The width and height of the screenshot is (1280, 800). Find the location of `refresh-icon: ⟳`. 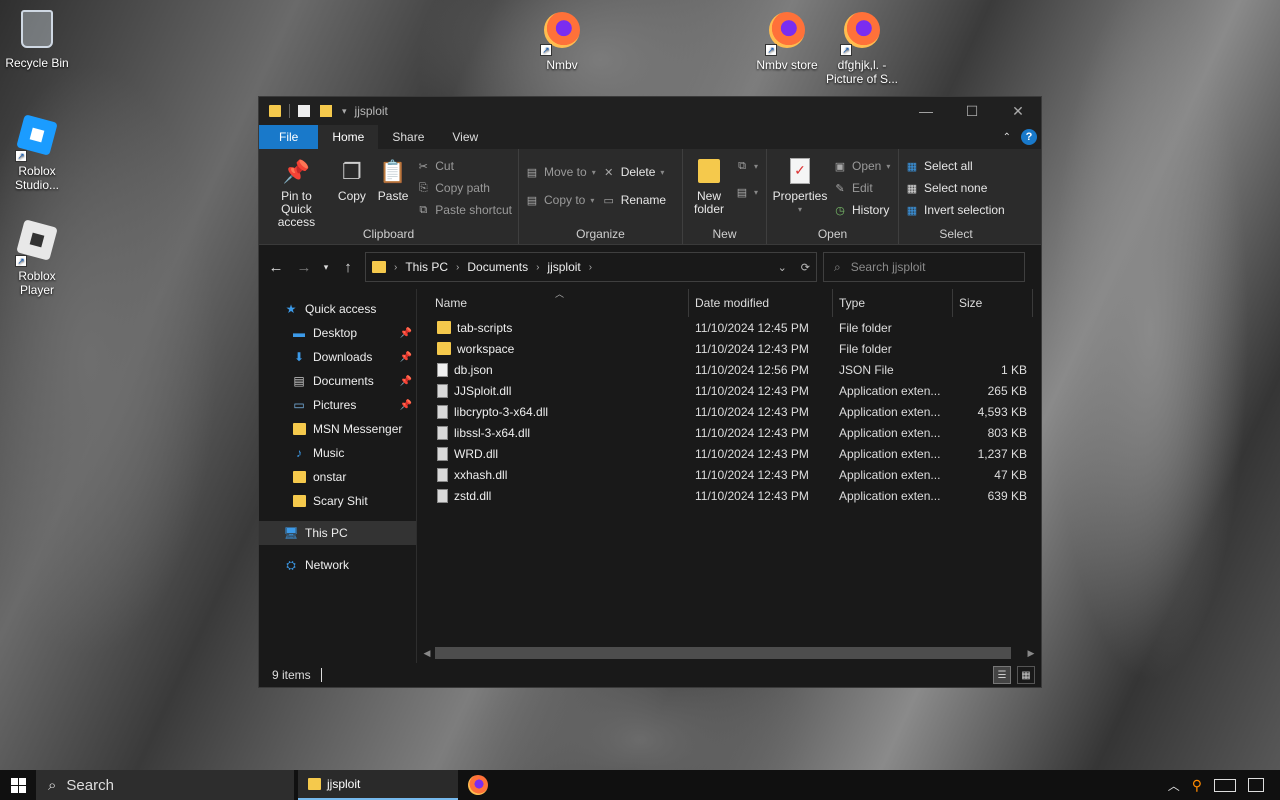

refresh-icon: ⟳ is located at coordinates (805, 267).